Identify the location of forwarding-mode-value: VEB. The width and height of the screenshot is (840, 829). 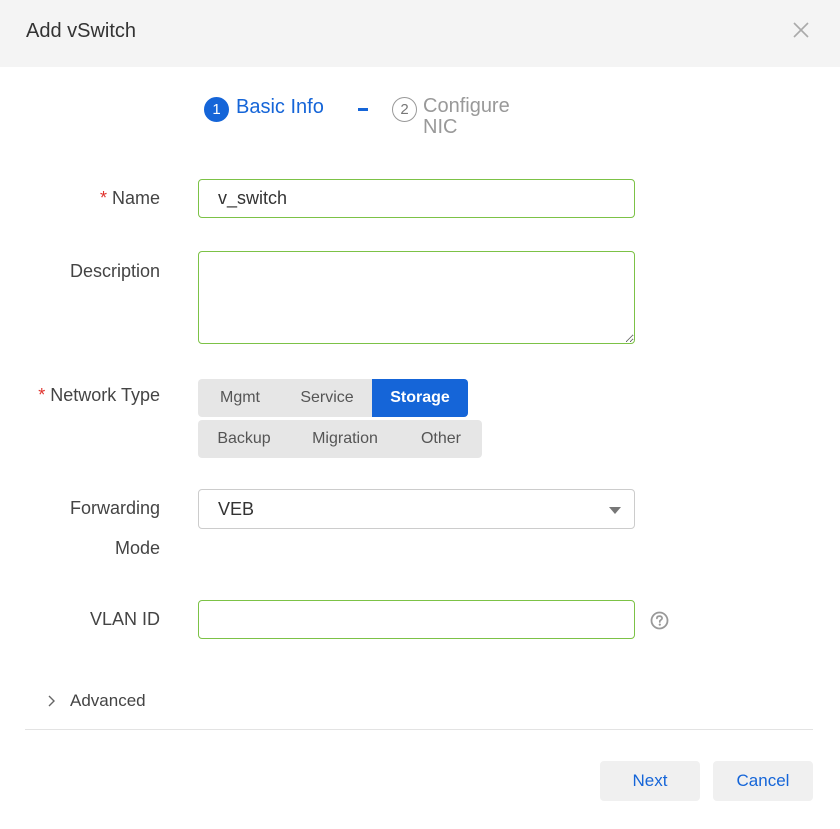
(236, 509).